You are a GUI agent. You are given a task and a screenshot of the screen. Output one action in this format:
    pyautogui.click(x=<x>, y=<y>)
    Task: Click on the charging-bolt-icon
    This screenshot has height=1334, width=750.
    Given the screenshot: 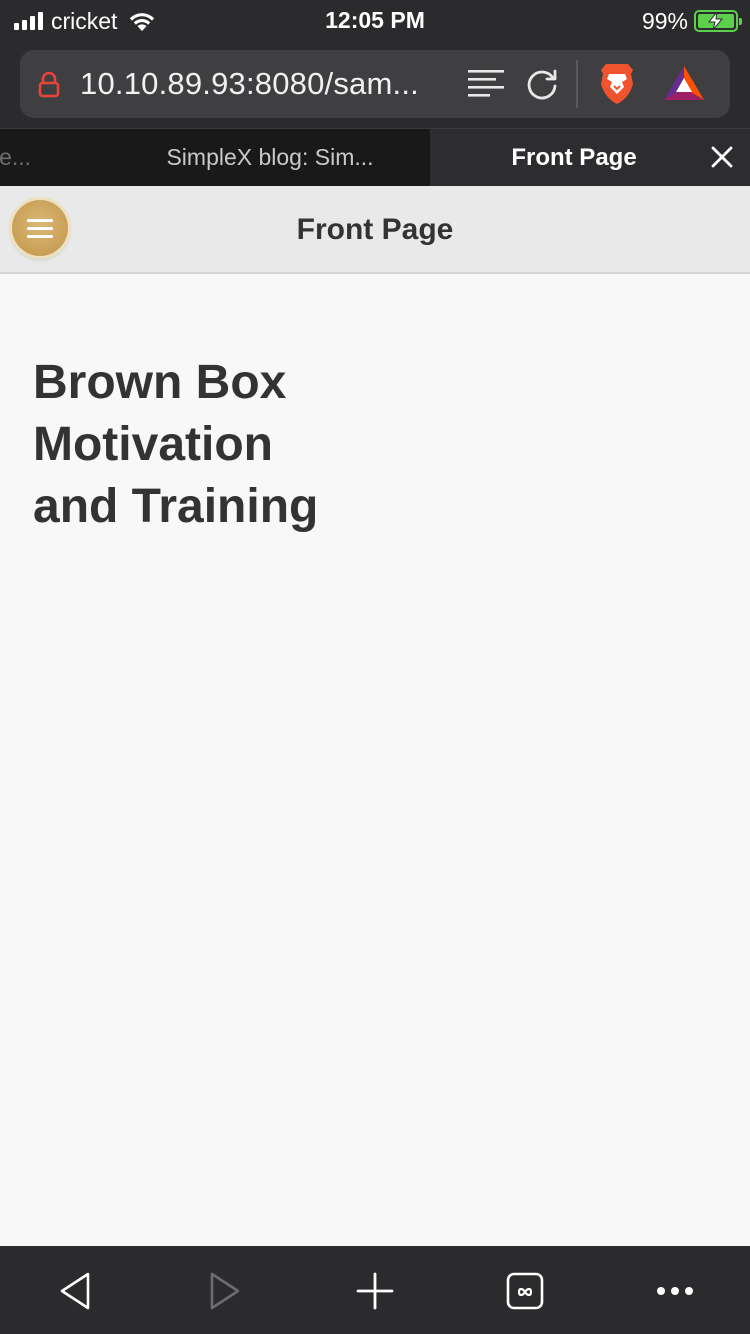 What is the action you would take?
    pyautogui.click(x=715, y=21)
    